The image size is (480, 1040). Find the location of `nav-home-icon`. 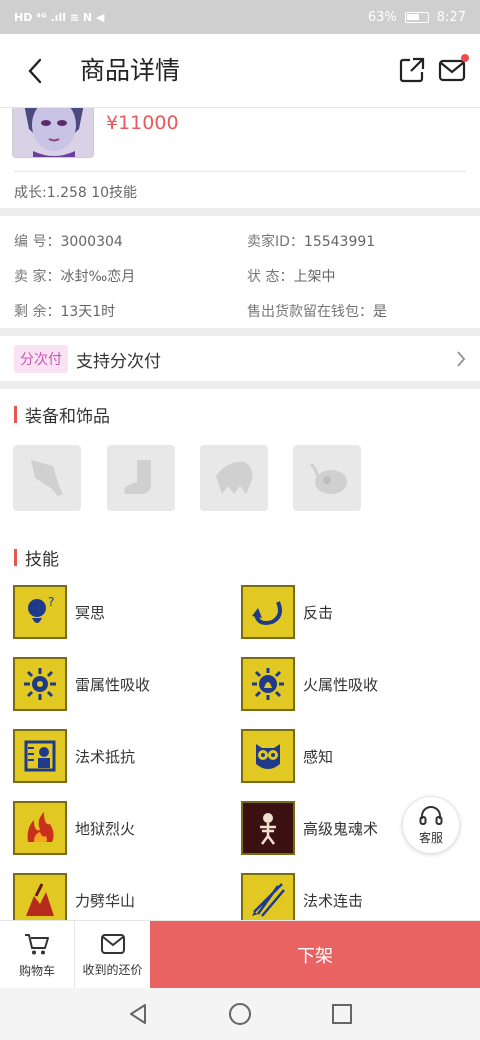

nav-home-icon is located at coordinates (240, 1014).